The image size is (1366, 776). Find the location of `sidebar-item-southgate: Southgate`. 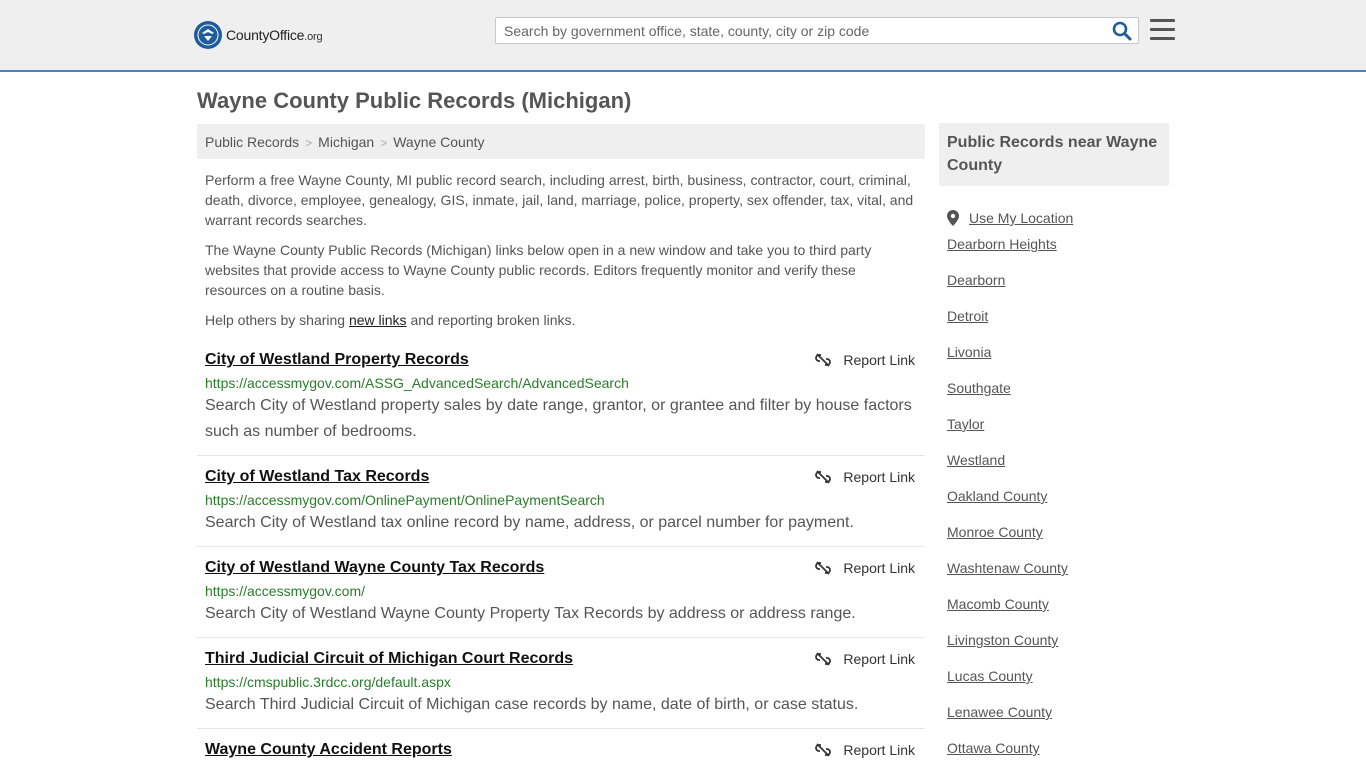

sidebar-item-southgate: Southgate is located at coordinates (1054, 398).